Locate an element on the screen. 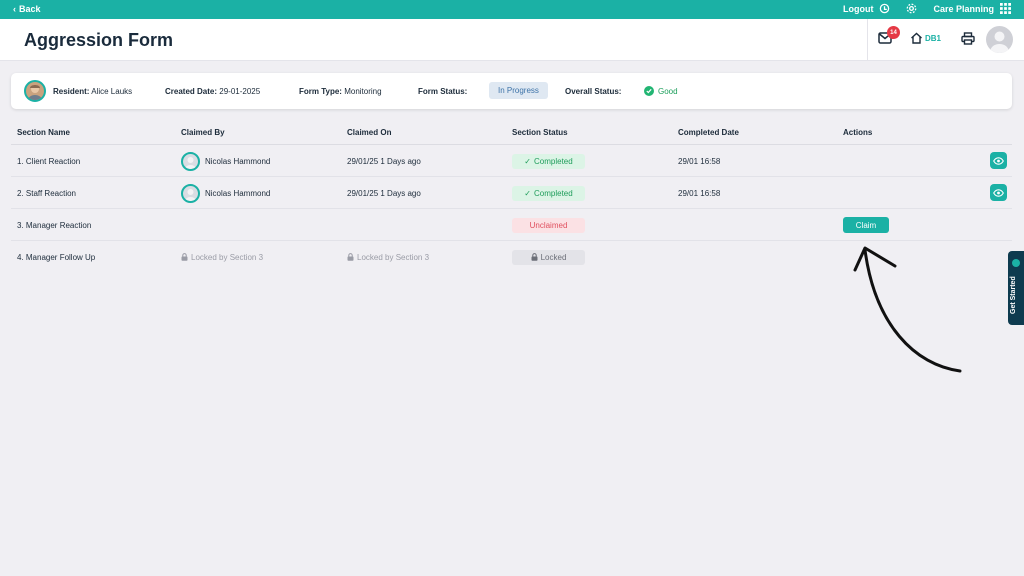  section-status-cell: Locked is located at coordinates (548, 257).